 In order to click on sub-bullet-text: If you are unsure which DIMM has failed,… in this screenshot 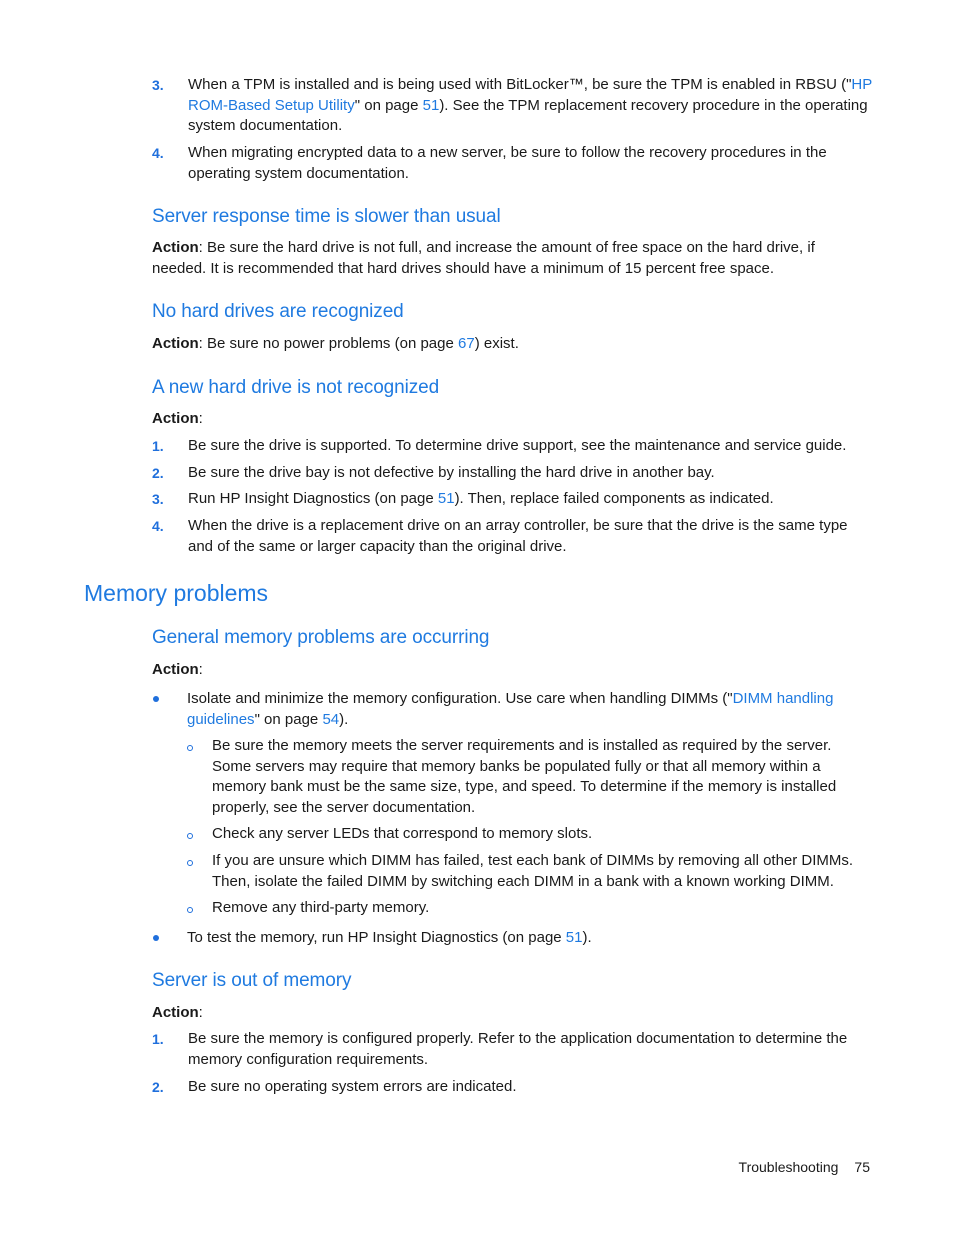, I will do `click(533, 871)`.